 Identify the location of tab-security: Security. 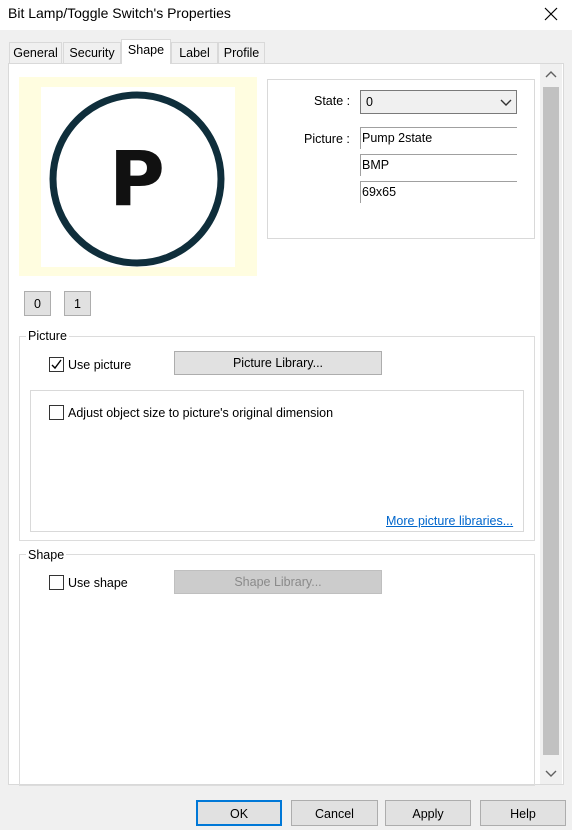
(92, 52).